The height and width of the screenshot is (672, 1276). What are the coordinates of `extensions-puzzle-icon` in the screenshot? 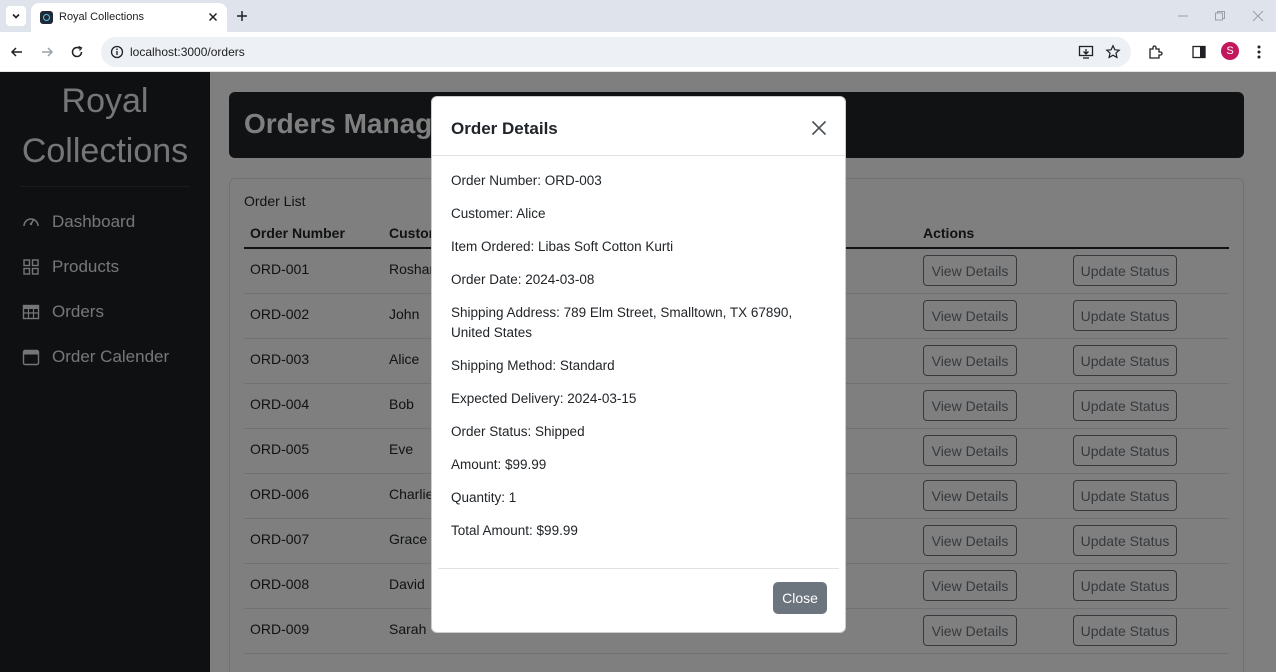 It's located at (1155, 52).